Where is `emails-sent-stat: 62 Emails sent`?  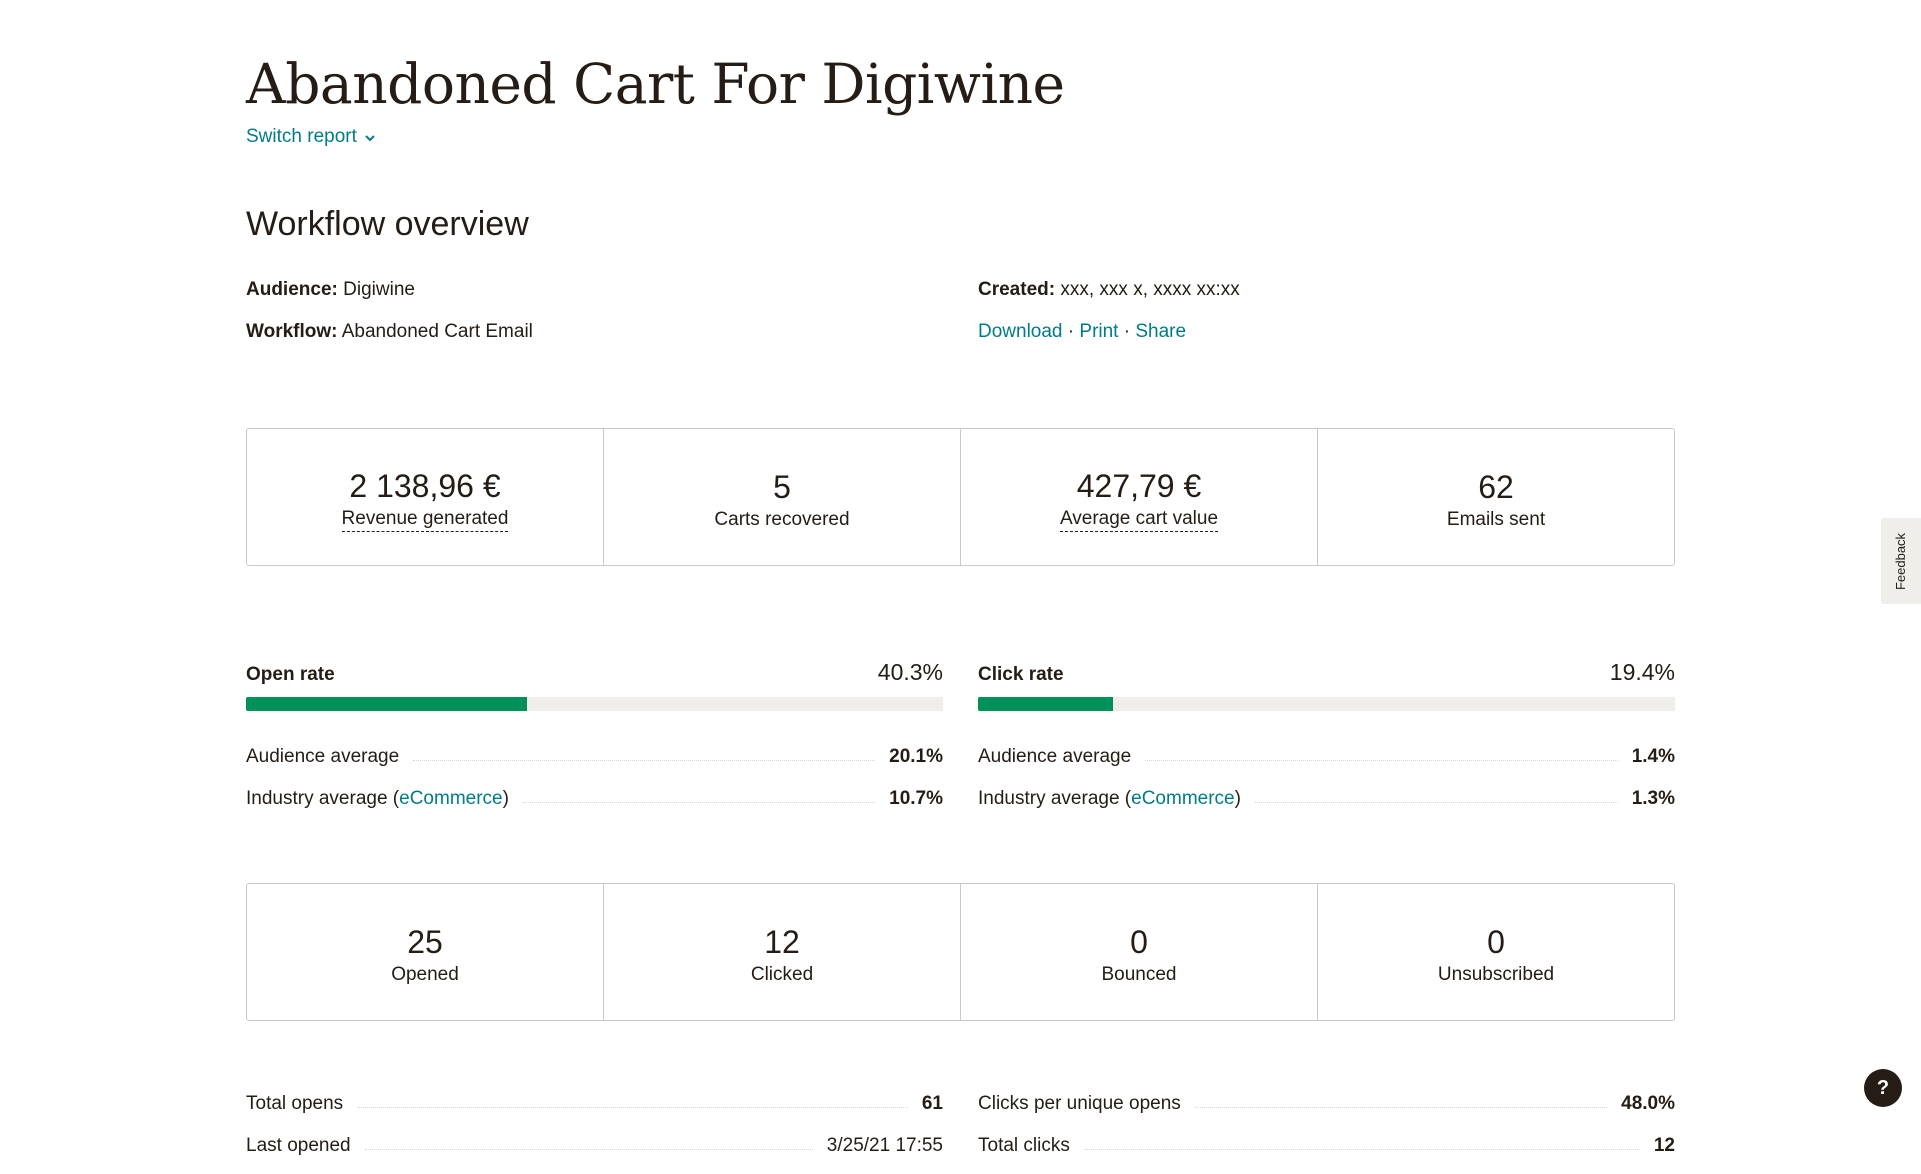
emails-sent-stat: 62 Emails sent is located at coordinates (1496, 497).